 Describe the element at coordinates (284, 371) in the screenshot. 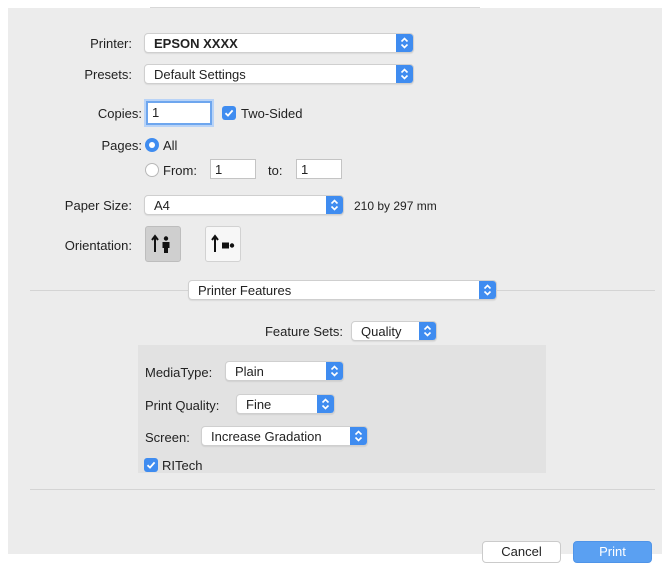

I see `media-type-popup: Plain` at that location.